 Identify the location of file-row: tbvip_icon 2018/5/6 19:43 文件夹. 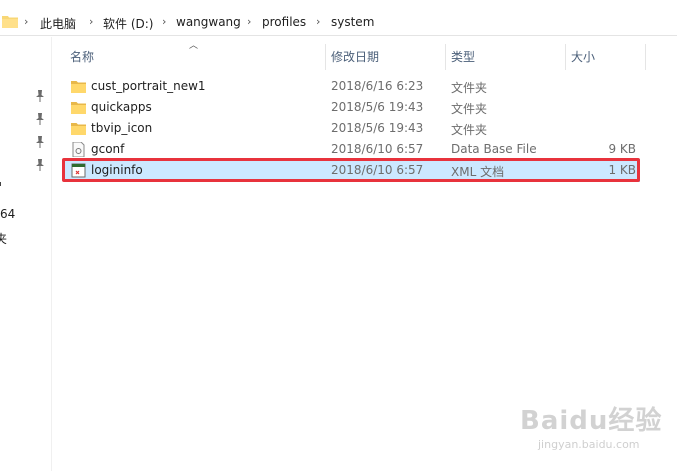
(352, 128).